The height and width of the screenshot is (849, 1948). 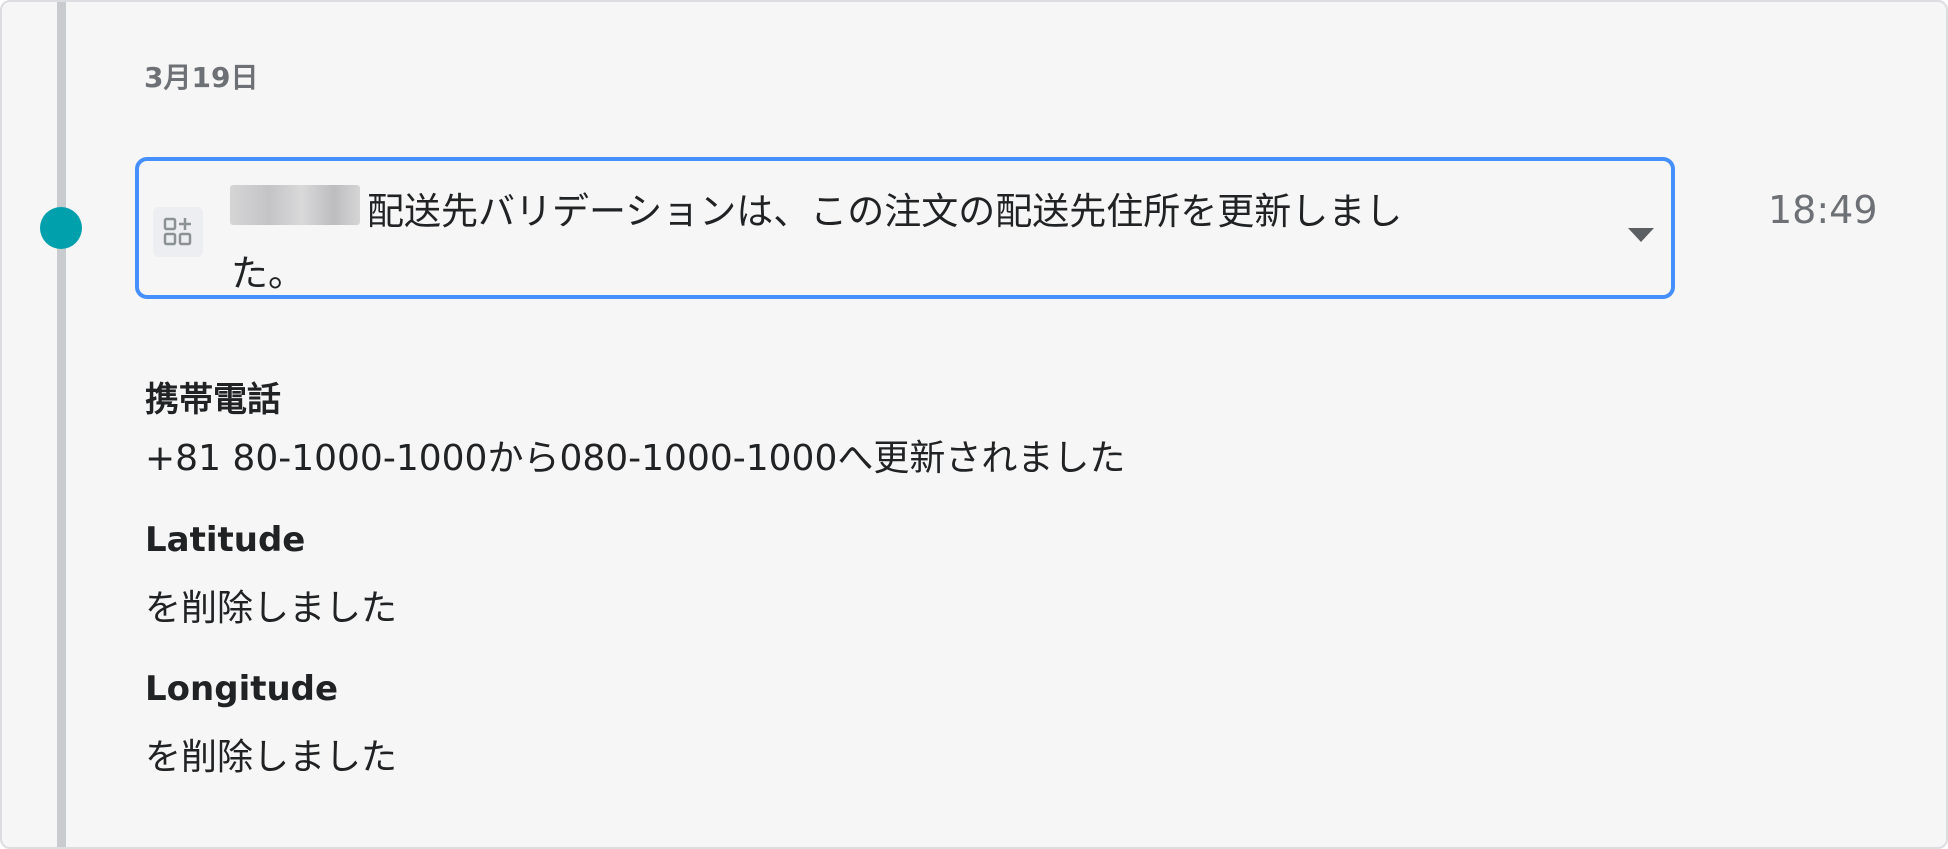 What do you see at coordinates (635, 458) in the screenshot?
I see `detail-value-phone: +81 80-1000-1000から080-1000-1000へ更新されました` at bounding box center [635, 458].